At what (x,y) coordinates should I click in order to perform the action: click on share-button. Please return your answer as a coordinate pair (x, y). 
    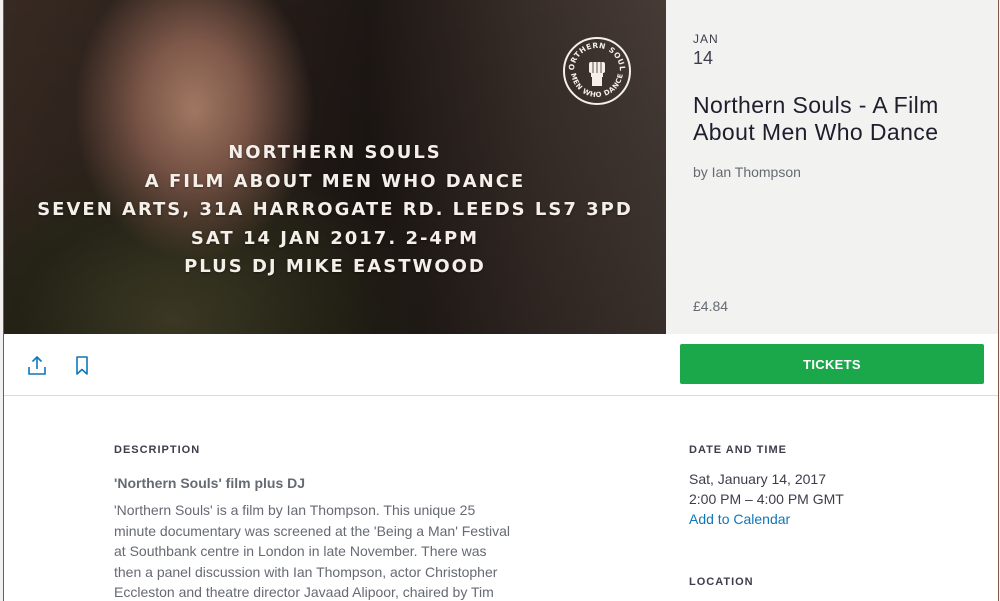
    Looking at the image, I should click on (37, 366).